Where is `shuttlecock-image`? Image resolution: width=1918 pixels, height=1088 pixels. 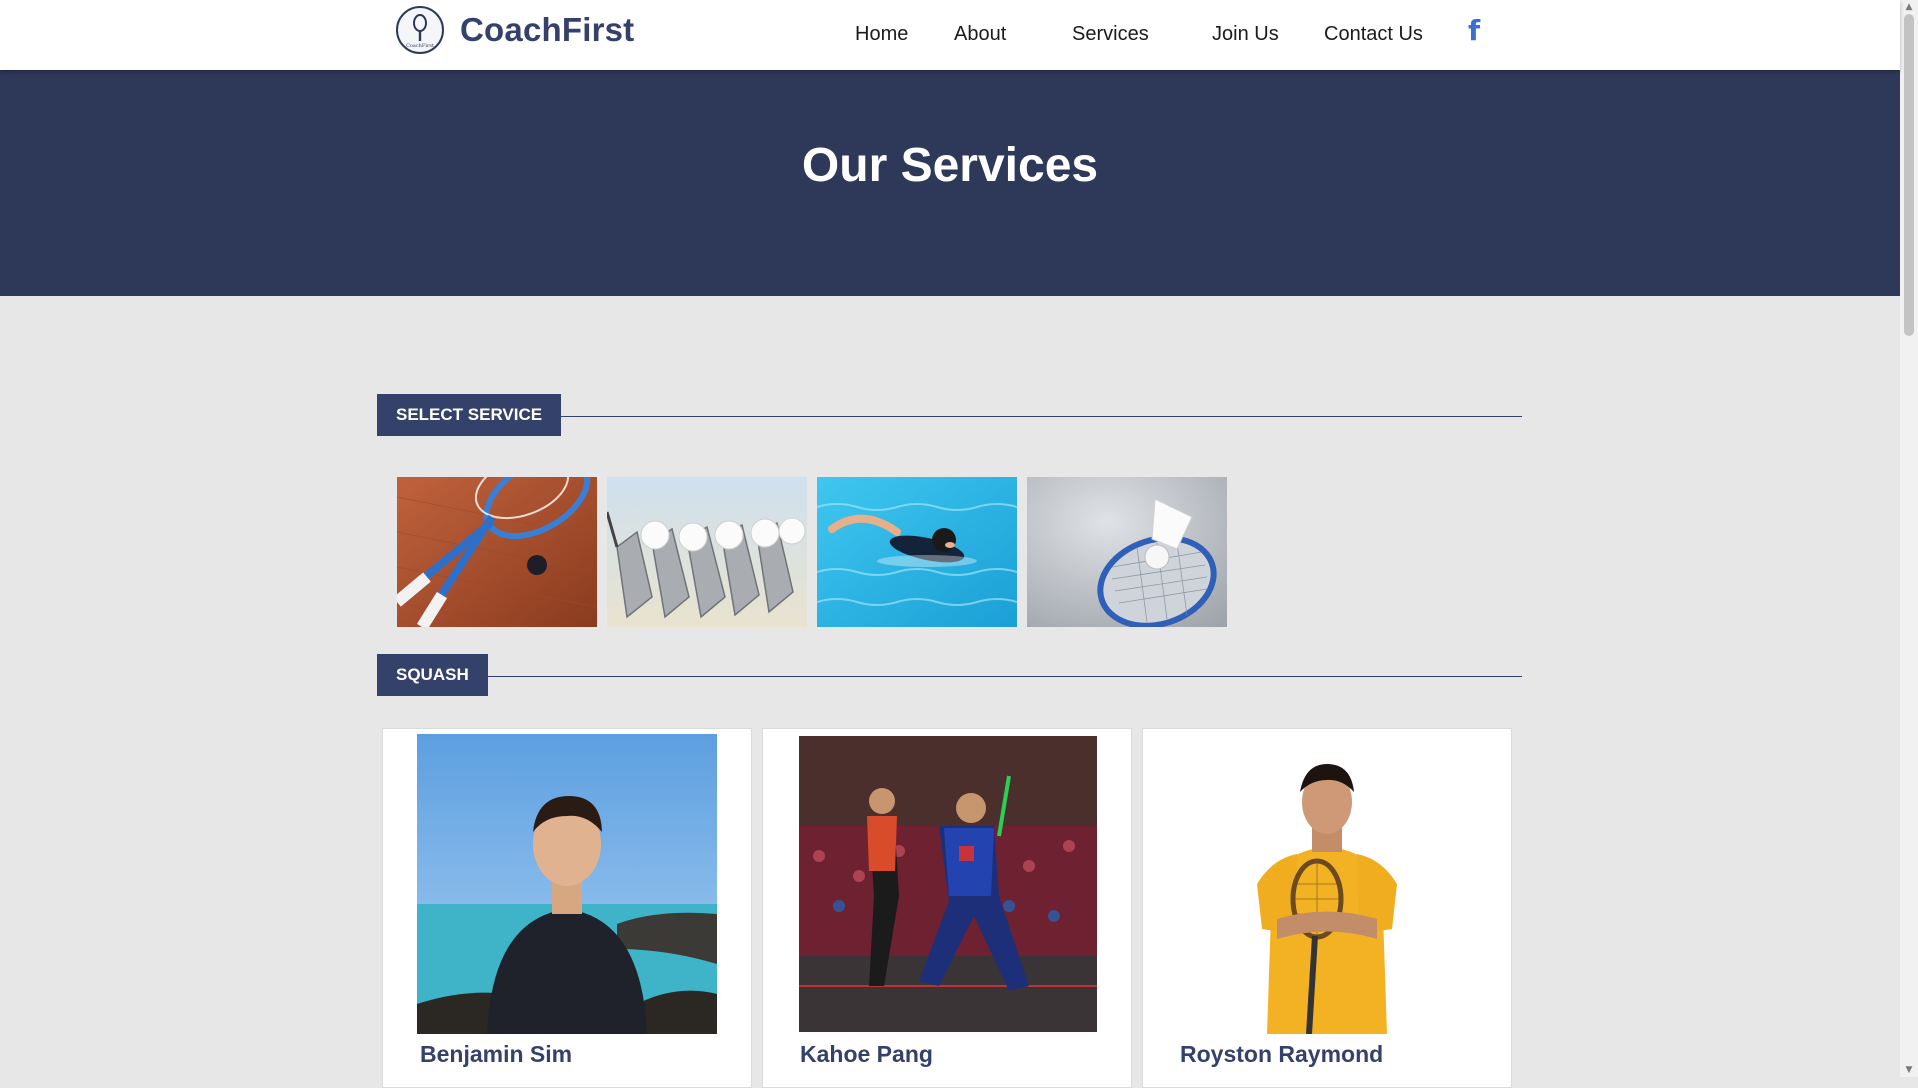
shuttlecock-image is located at coordinates (1127, 552).